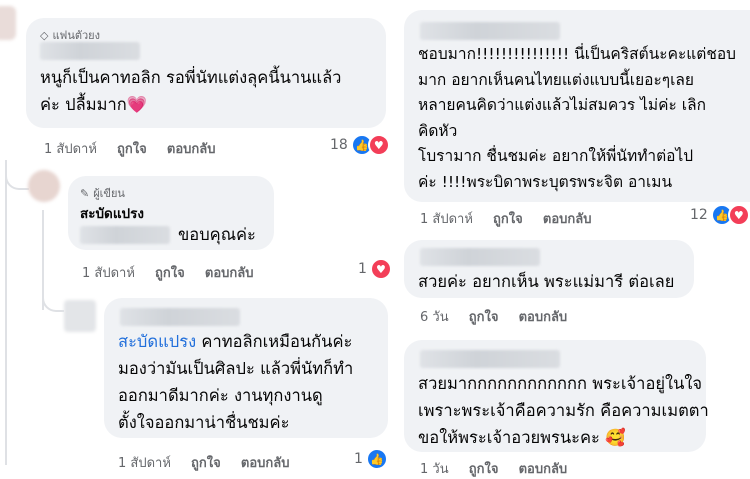 The width and height of the screenshot is (750, 479). I want to click on author-badge: ✎ ผู้เขียน, so click(102, 193).